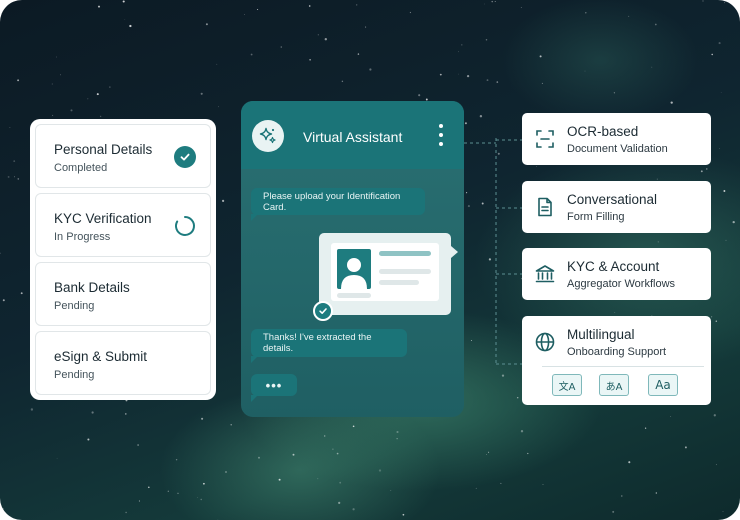 Image resolution: width=740 pixels, height=520 pixels. I want to click on step-bank-details: Bank Details Pending, so click(123, 294).